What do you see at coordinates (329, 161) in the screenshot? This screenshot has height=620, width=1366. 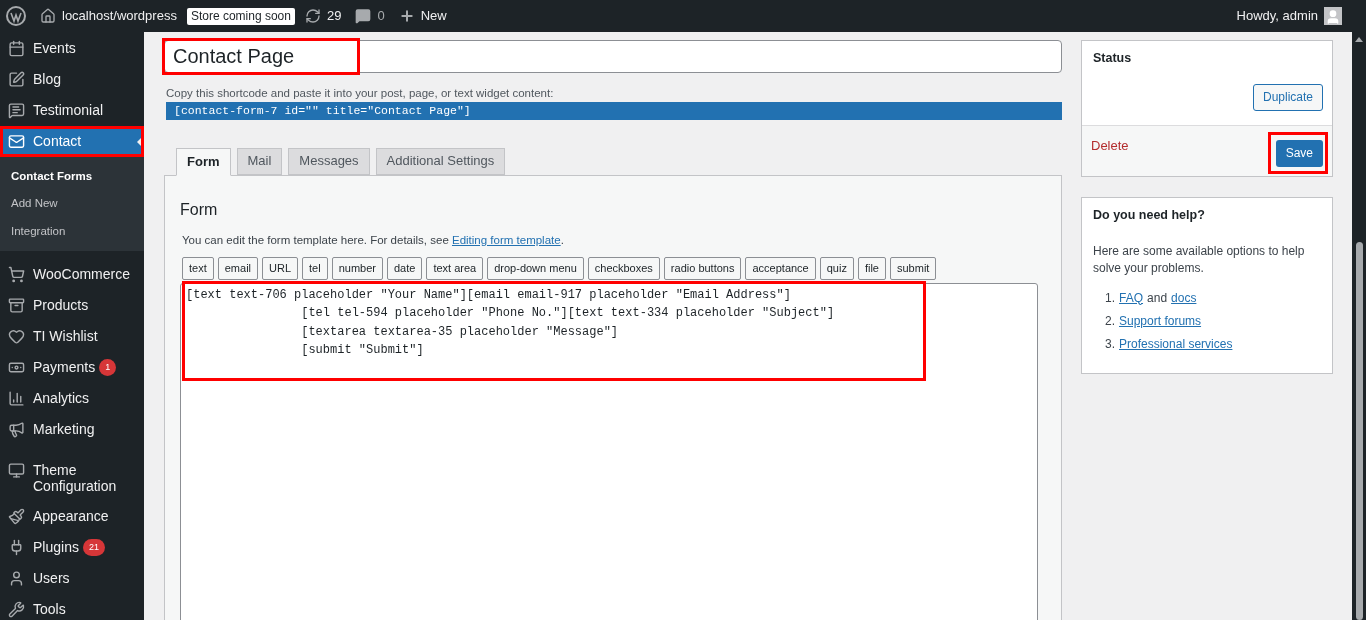 I see `tab: Messages` at bounding box center [329, 161].